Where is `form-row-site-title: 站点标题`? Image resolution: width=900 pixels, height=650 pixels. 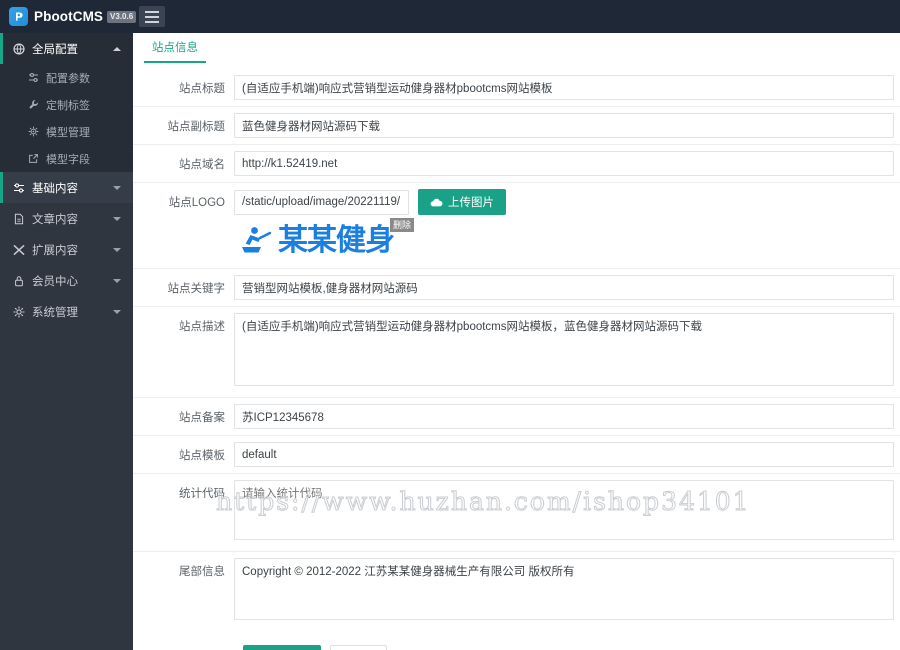 form-row-site-title: 站点标题 is located at coordinates (516, 88).